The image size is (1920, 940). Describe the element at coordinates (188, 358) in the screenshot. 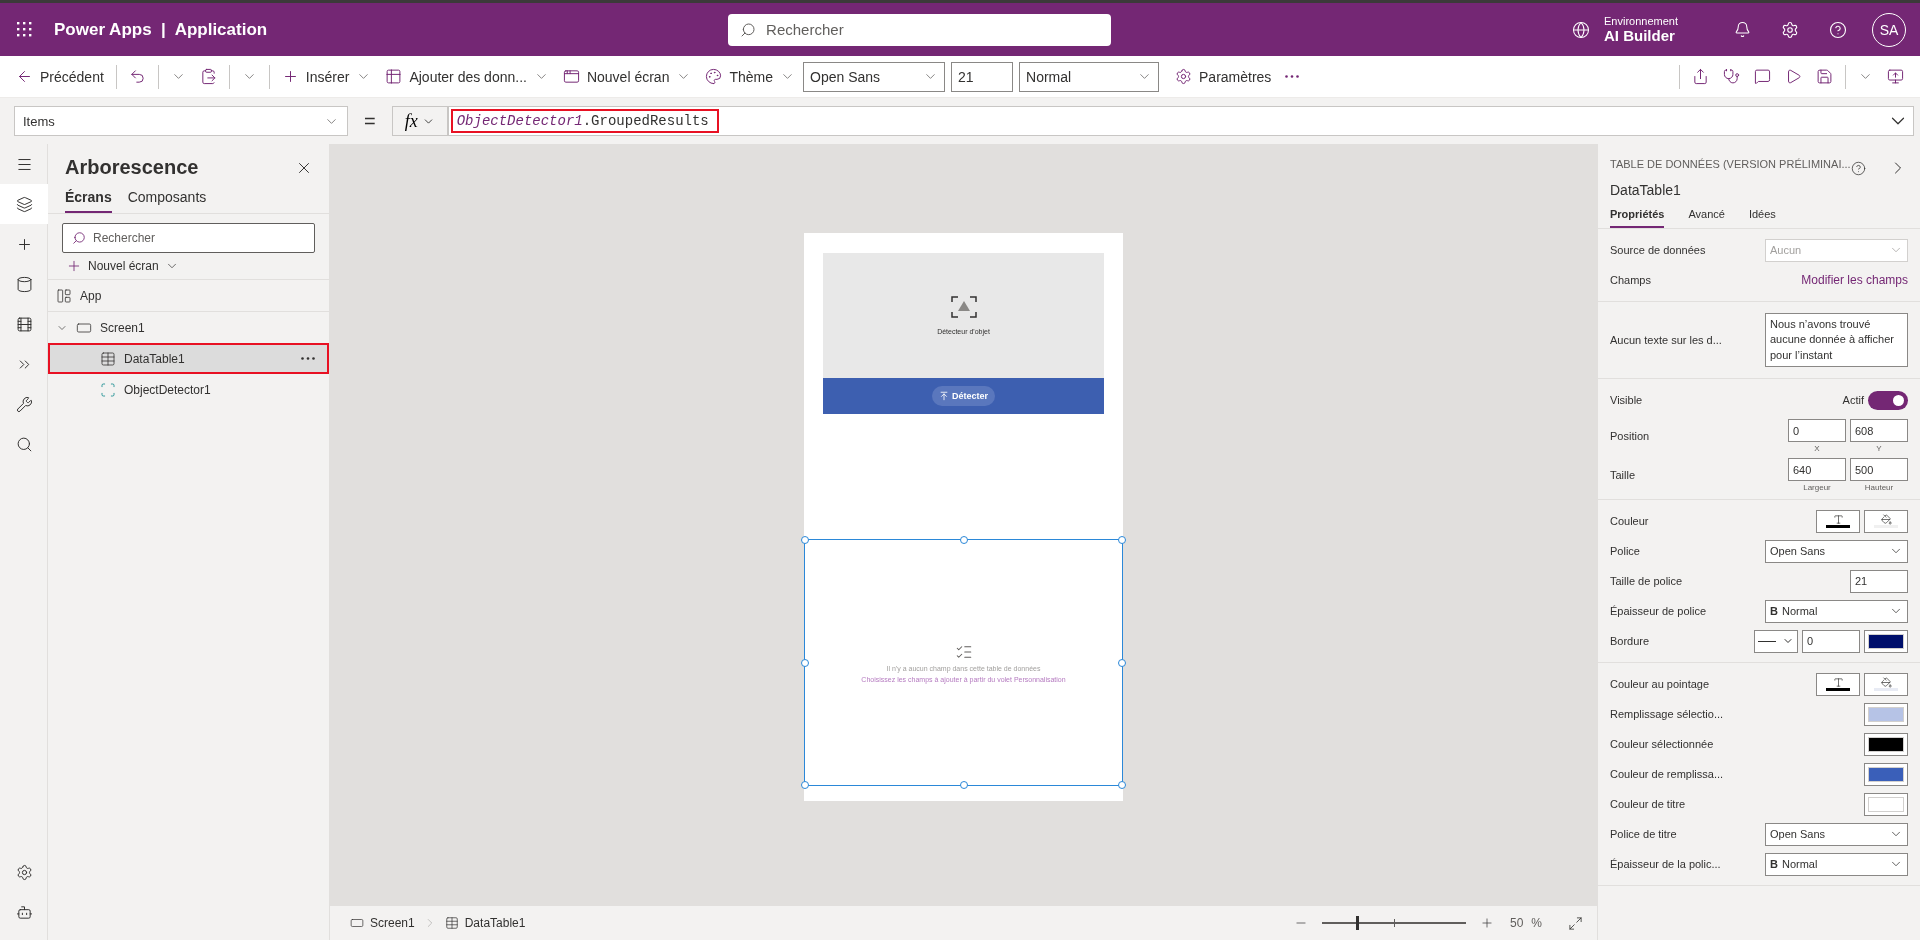

I see `tree-item: DataTable1` at that location.